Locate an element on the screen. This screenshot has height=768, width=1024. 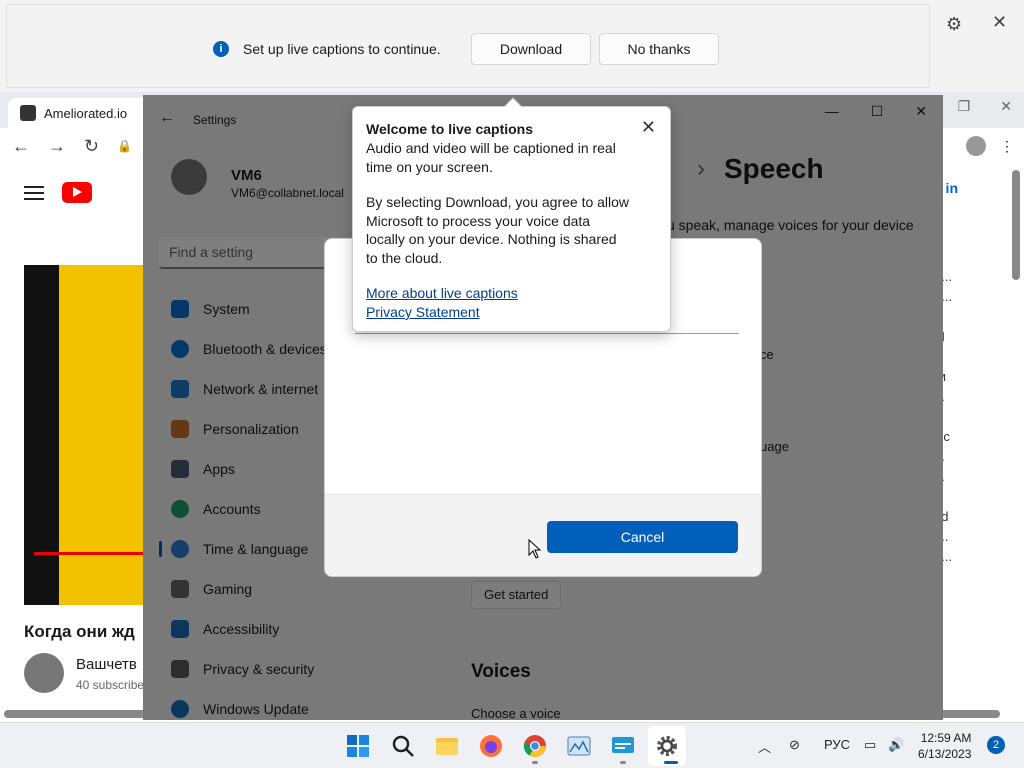
chrome-menu-icon: ⋮ is located at coordinates (1007, 146).